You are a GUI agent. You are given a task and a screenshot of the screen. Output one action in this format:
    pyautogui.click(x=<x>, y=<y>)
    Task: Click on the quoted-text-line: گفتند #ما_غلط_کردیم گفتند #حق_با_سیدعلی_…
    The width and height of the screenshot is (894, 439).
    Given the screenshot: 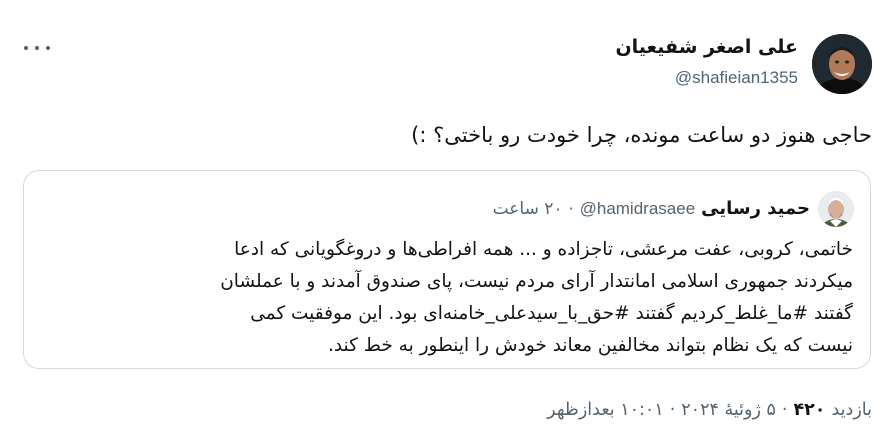 What is the action you would take?
    pyautogui.click(x=551, y=313)
    